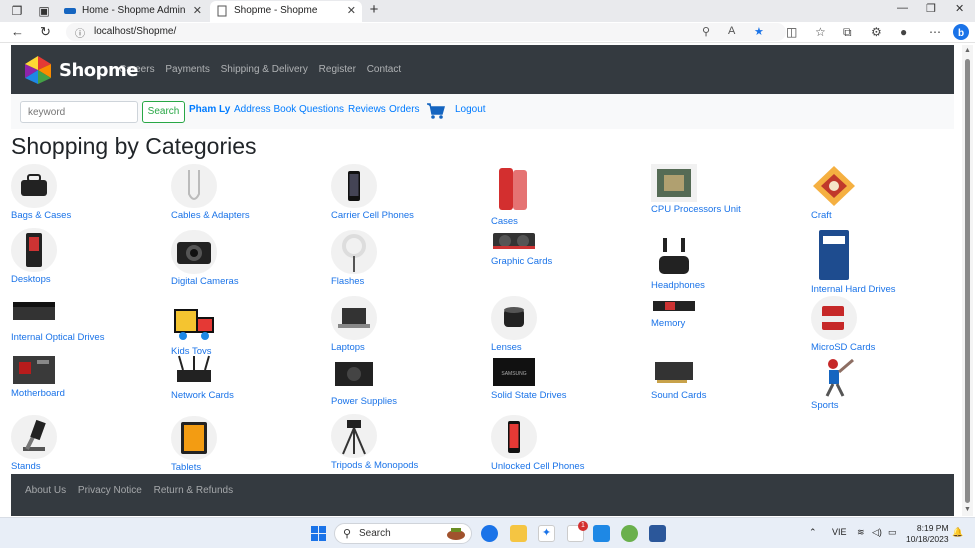 The width and height of the screenshot is (975, 548). I want to click on file-explorer-icon, so click(518, 533).